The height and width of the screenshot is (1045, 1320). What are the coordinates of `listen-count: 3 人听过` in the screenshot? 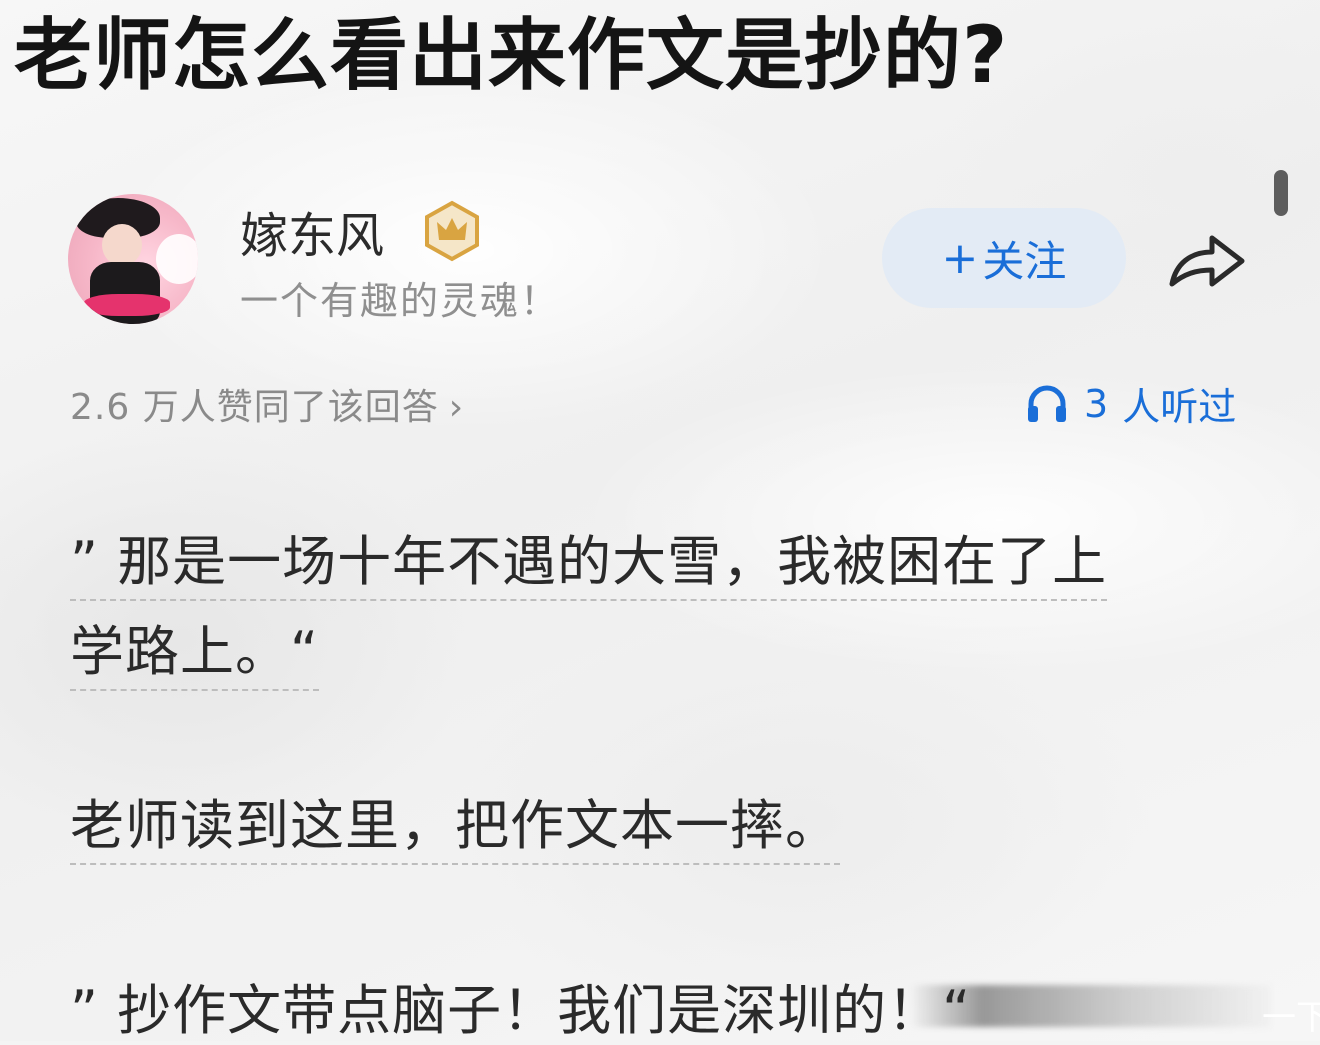 It's located at (1131, 403).